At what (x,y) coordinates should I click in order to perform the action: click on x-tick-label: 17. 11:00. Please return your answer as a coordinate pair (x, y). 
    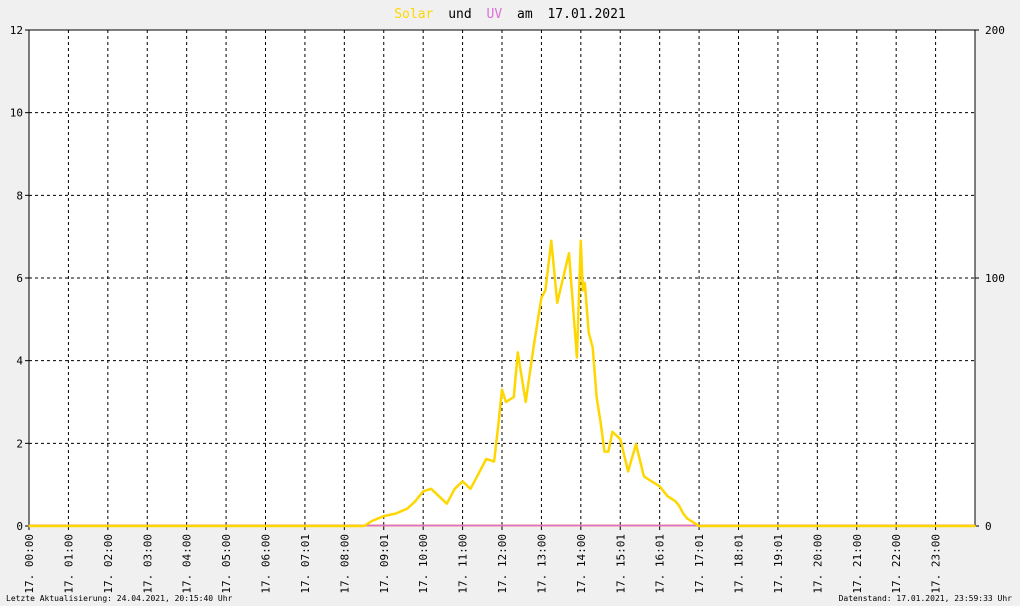
    Looking at the image, I should click on (463, 564).